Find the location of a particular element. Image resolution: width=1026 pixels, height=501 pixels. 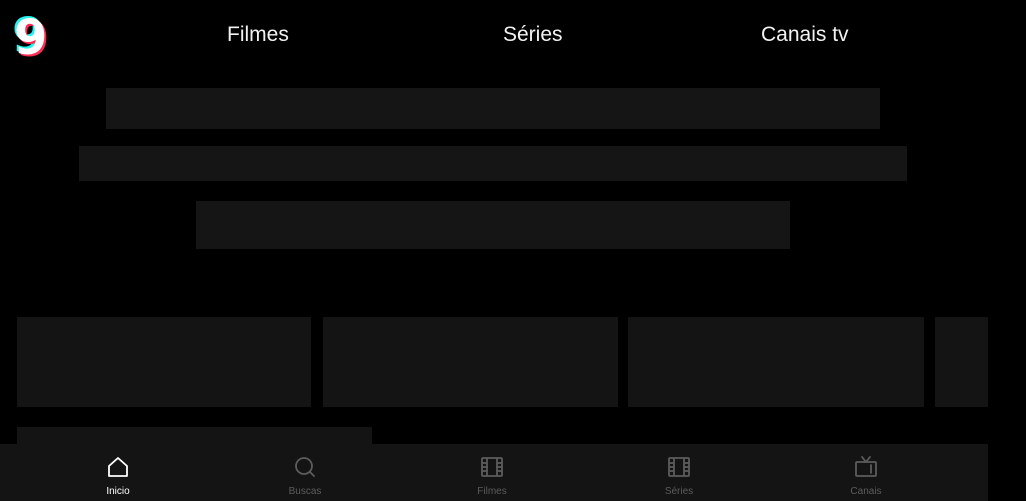

bottom-nav-label: Buscas is located at coordinates (305, 491).